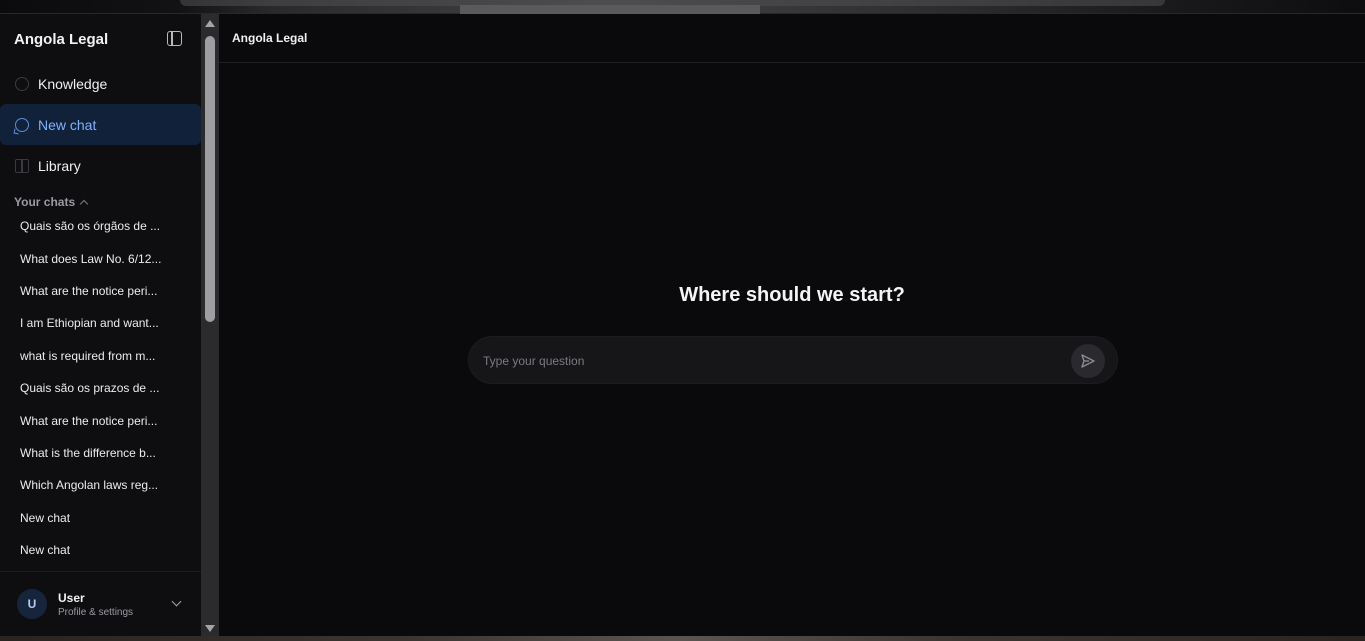 The height and width of the screenshot is (641, 1365). I want to click on brand-title: Angola Legal, so click(61, 39).